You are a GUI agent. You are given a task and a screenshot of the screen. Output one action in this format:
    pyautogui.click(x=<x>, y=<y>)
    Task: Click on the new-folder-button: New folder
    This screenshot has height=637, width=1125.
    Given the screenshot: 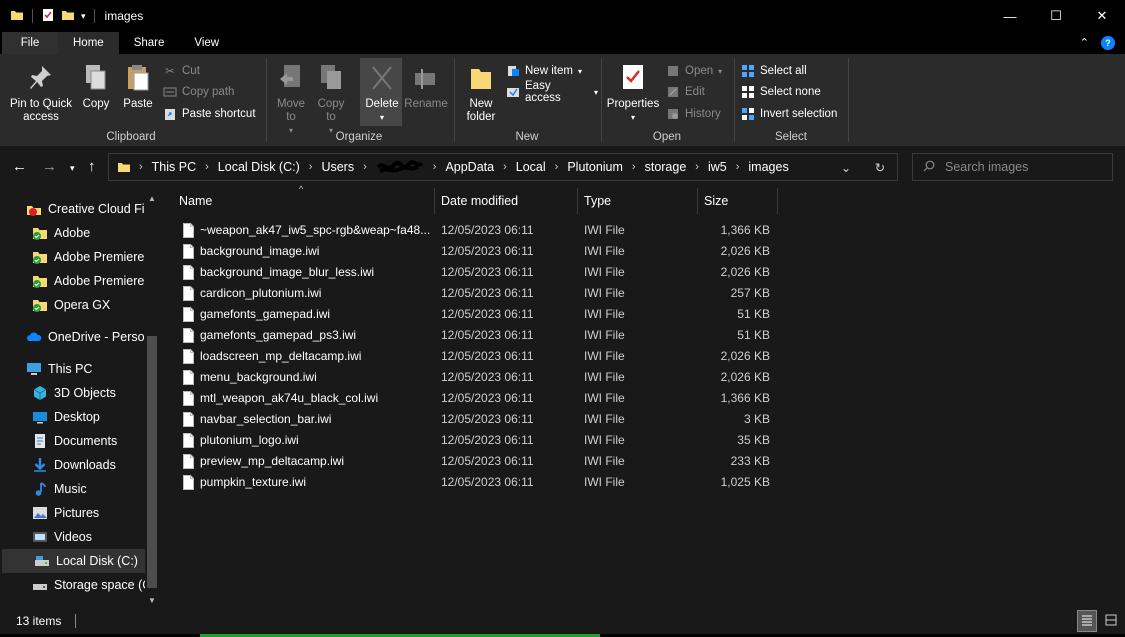 What is the action you would take?
    pyautogui.click(x=481, y=92)
    